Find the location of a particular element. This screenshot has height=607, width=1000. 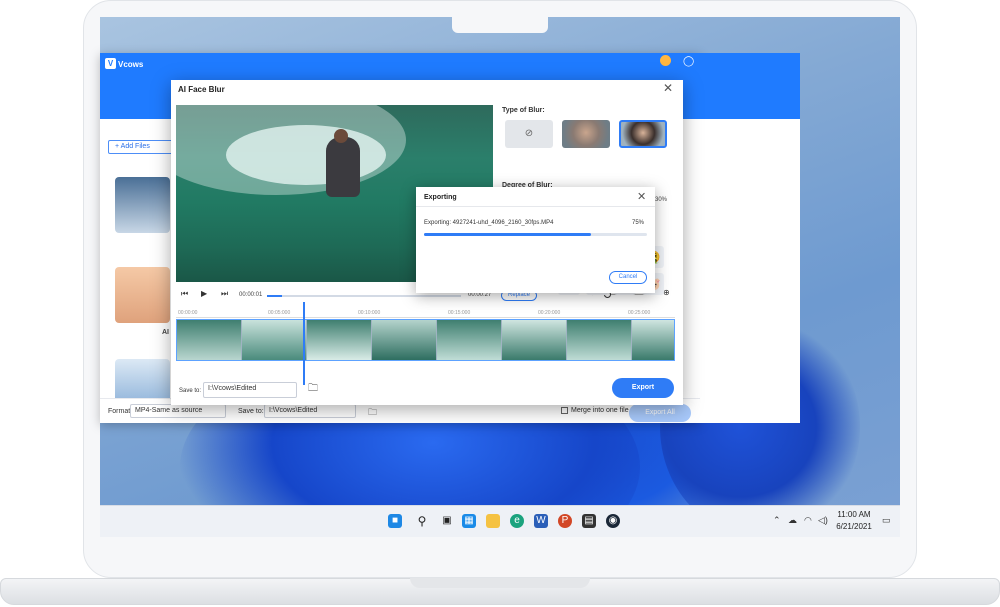

current-time: 00:00:01 is located at coordinates (251, 295).